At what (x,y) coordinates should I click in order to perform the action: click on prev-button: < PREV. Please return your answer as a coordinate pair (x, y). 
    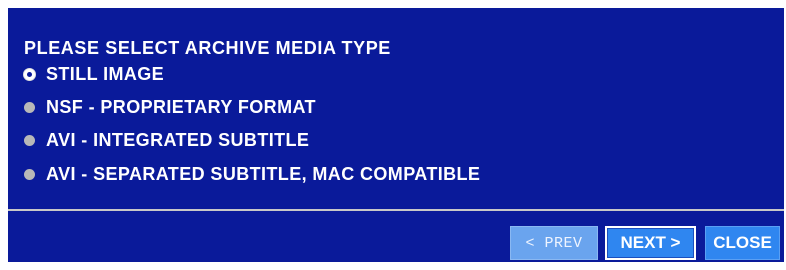
    Looking at the image, I should click on (554, 243).